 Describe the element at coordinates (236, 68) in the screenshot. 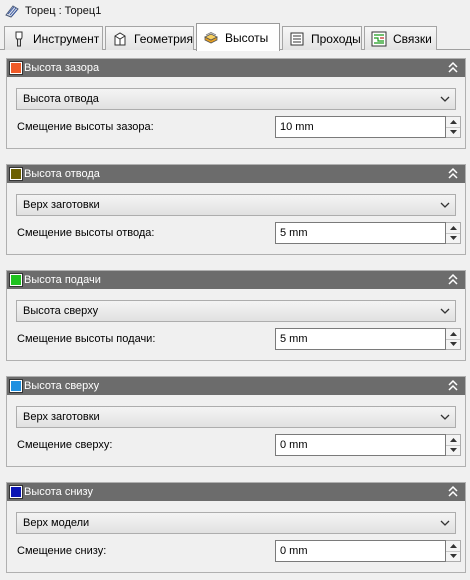

I see `panel-header: Высота зазора` at that location.